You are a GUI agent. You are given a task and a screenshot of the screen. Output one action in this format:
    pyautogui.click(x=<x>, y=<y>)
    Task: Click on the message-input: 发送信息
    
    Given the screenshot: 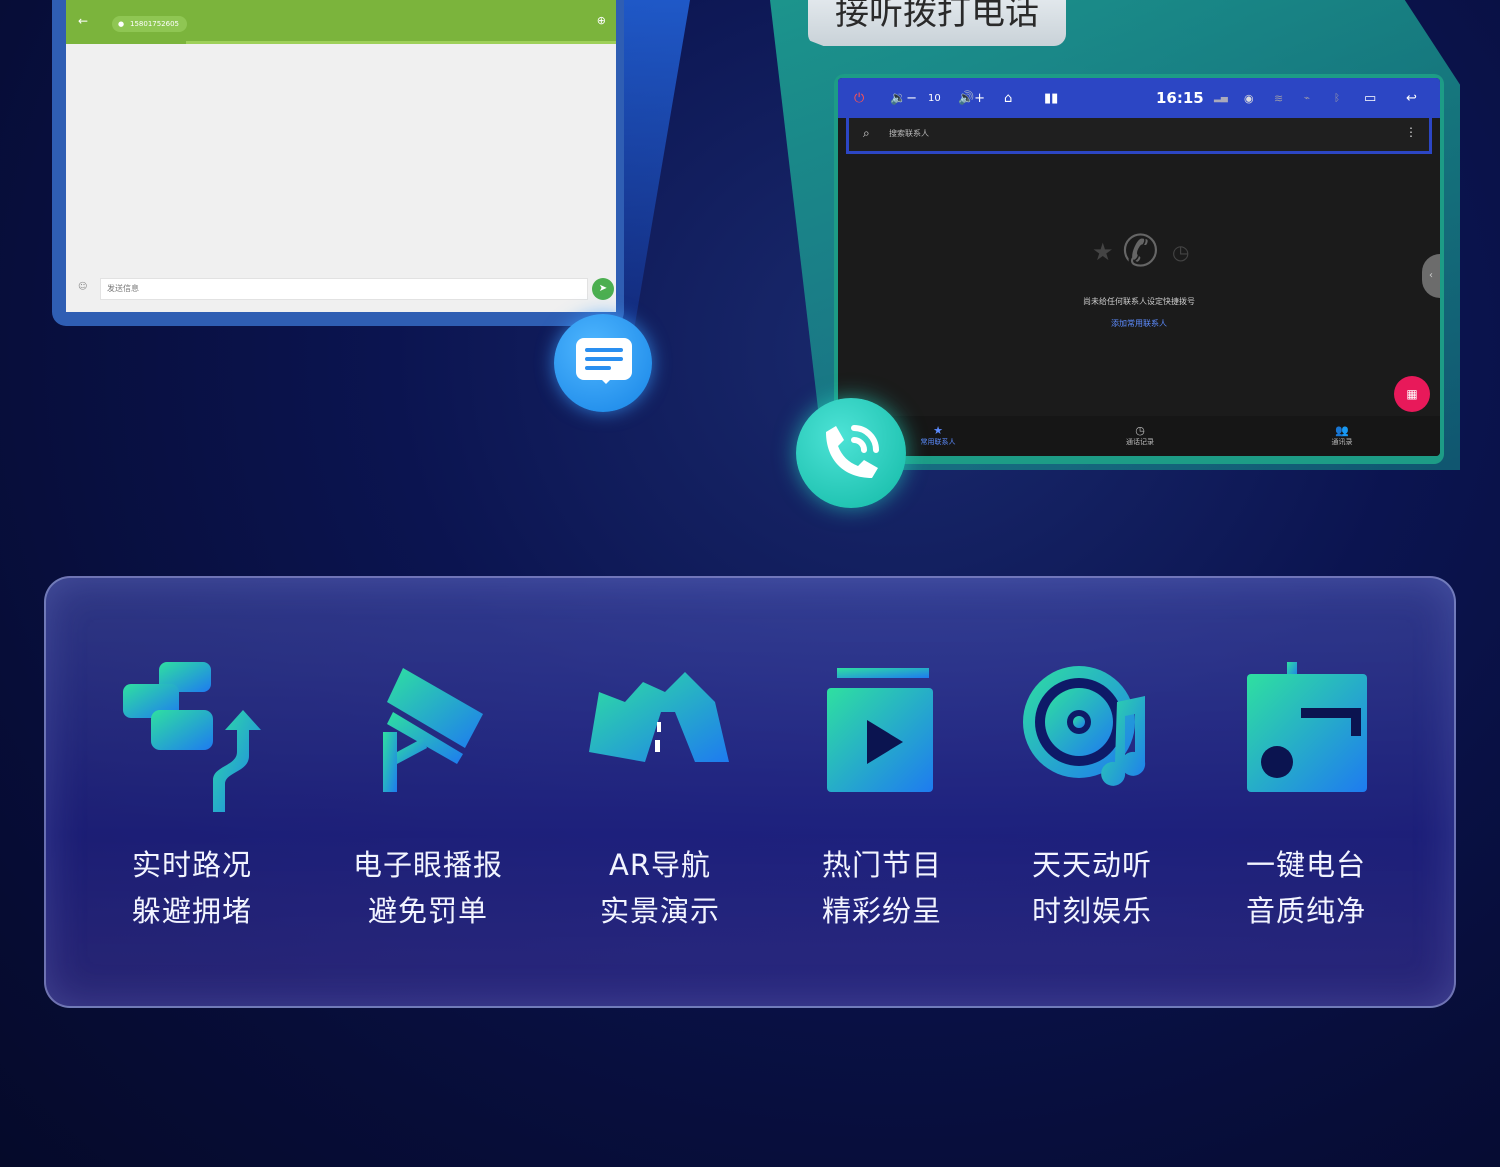 What is the action you would take?
    pyautogui.click(x=344, y=289)
    